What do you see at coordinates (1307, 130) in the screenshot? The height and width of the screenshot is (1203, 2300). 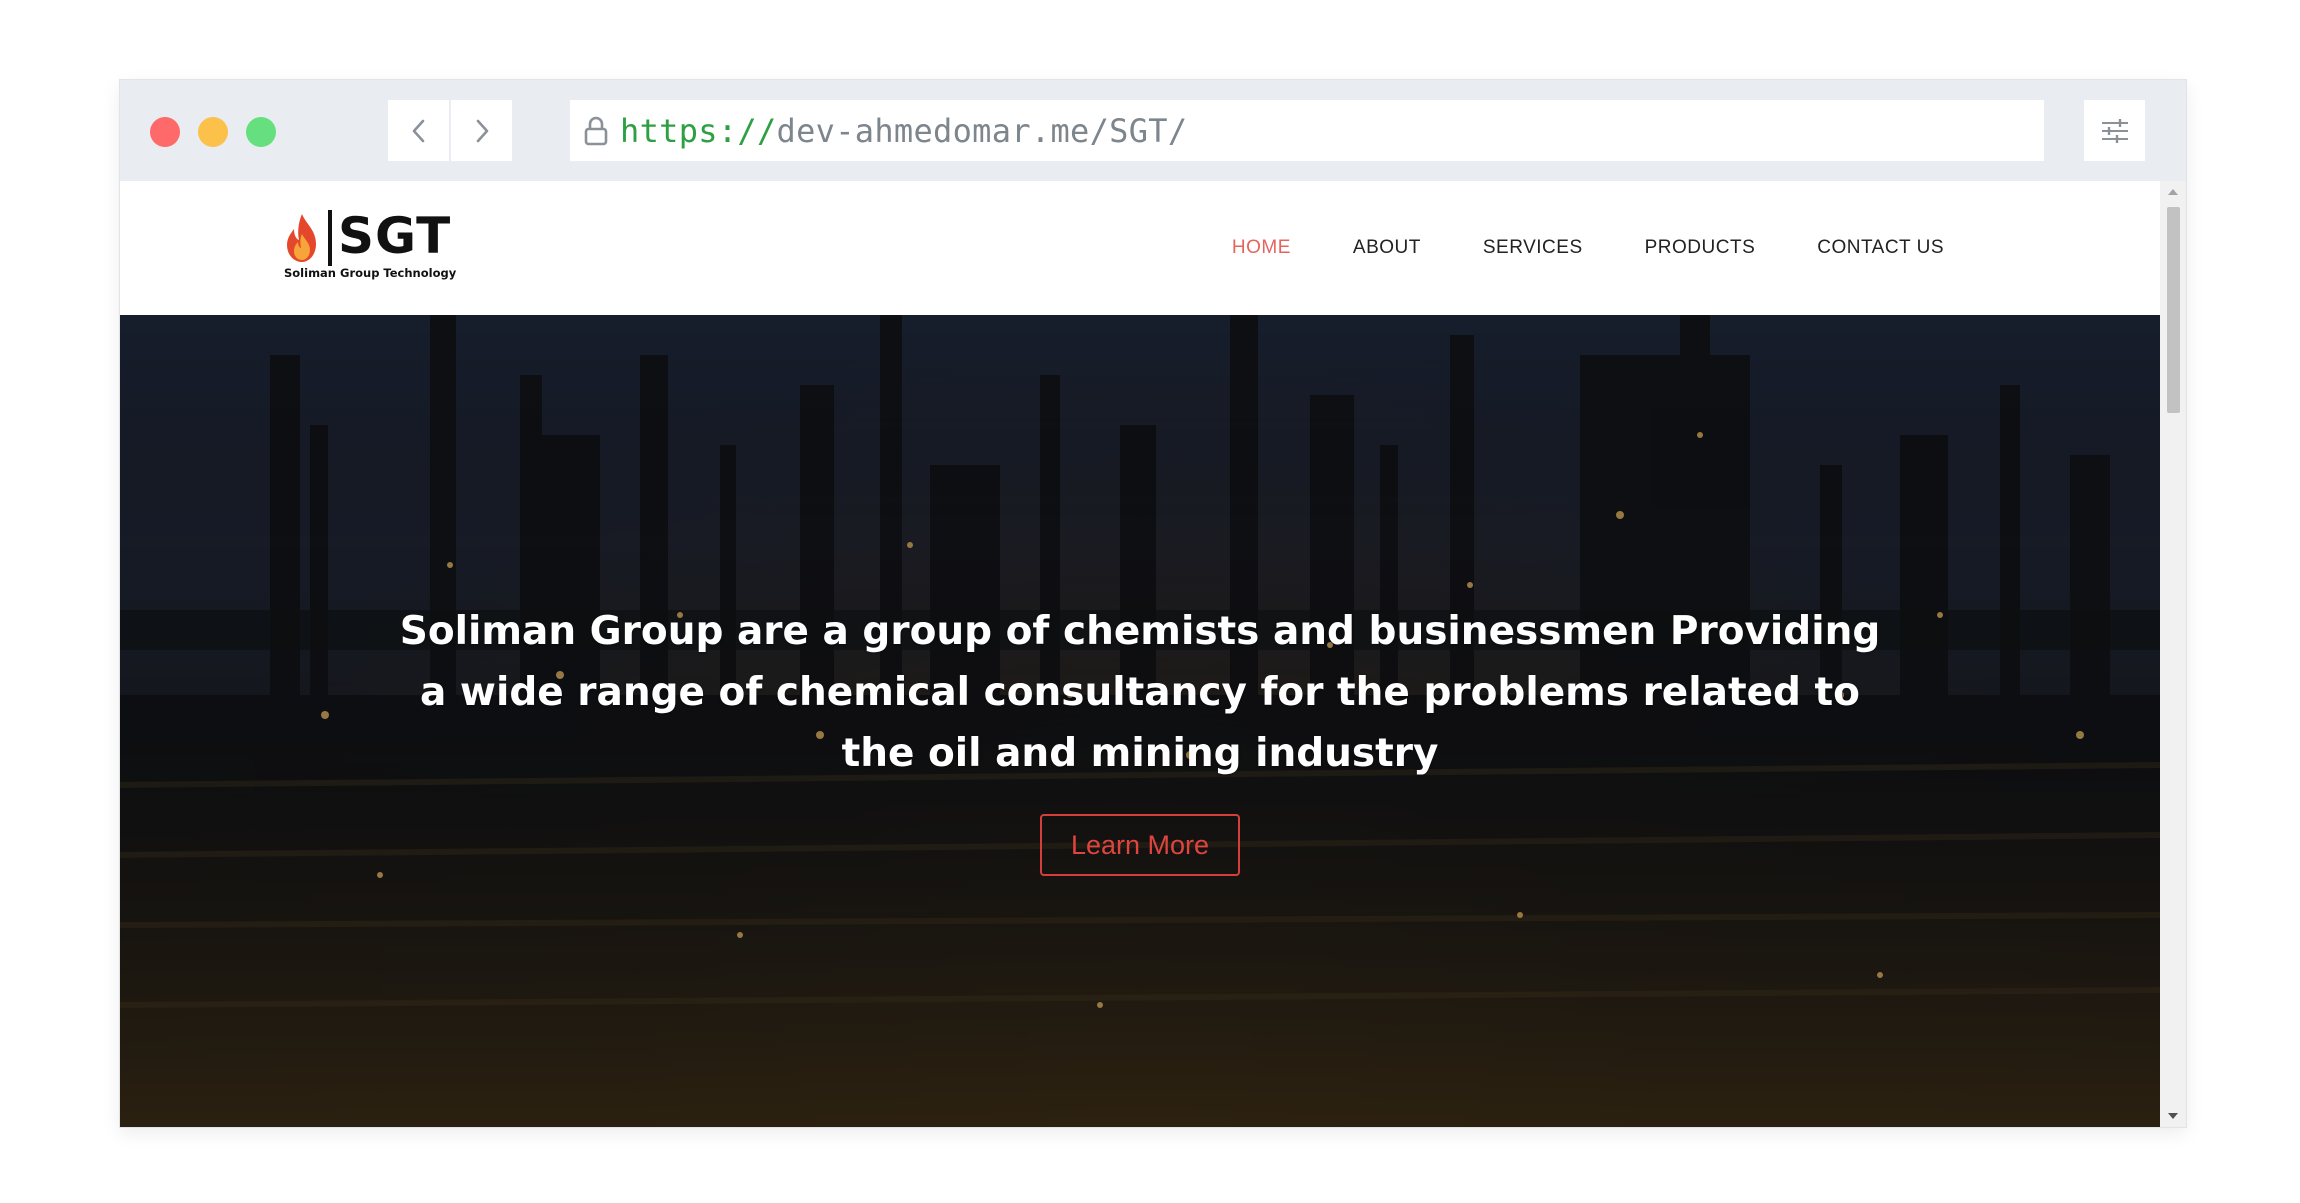 I see `address-bar: https://dev-ahmedomar.me/SGT/` at bounding box center [1307, 130].